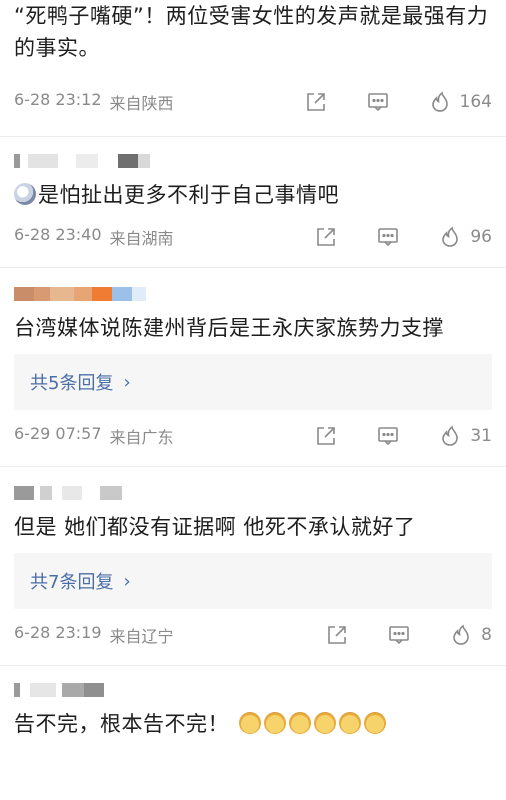 The width and height of the screenshot is (506, 800). Describe the element at coordinates (465, 436) in the screenshot. I see `like-button: 31` at that location.